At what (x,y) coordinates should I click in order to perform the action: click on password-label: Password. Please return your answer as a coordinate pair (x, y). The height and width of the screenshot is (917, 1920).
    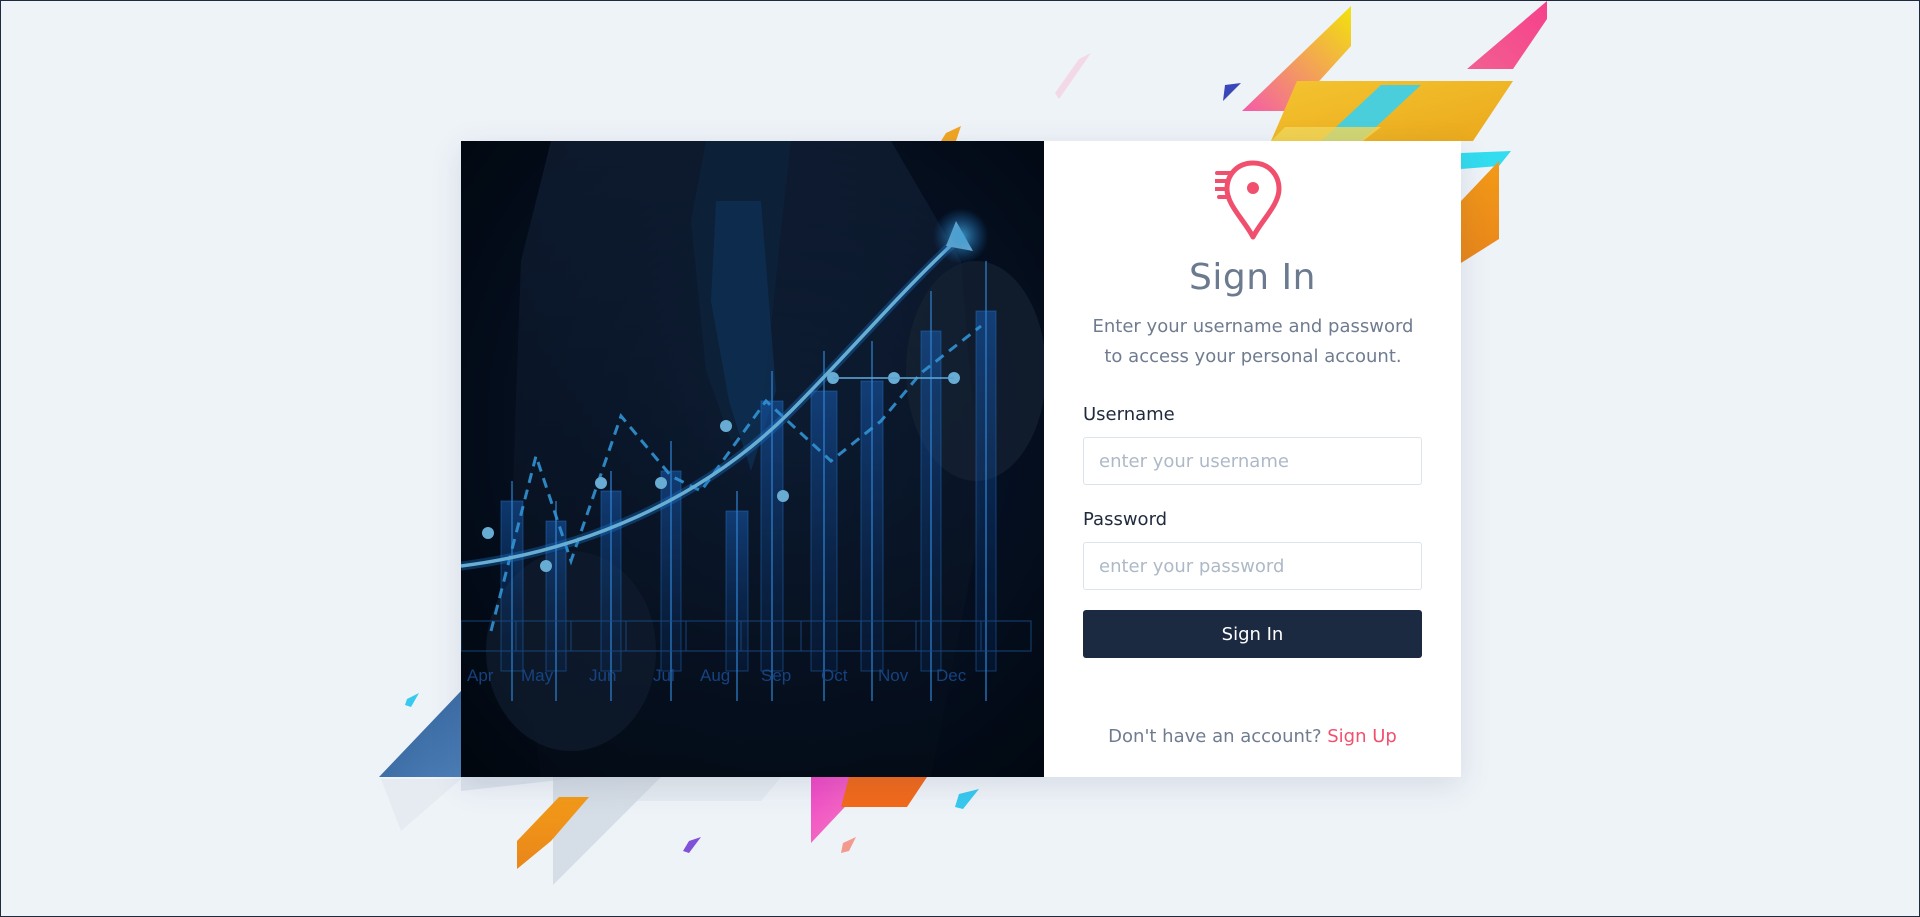
    Looking at the image, I should click on (1125, 519).